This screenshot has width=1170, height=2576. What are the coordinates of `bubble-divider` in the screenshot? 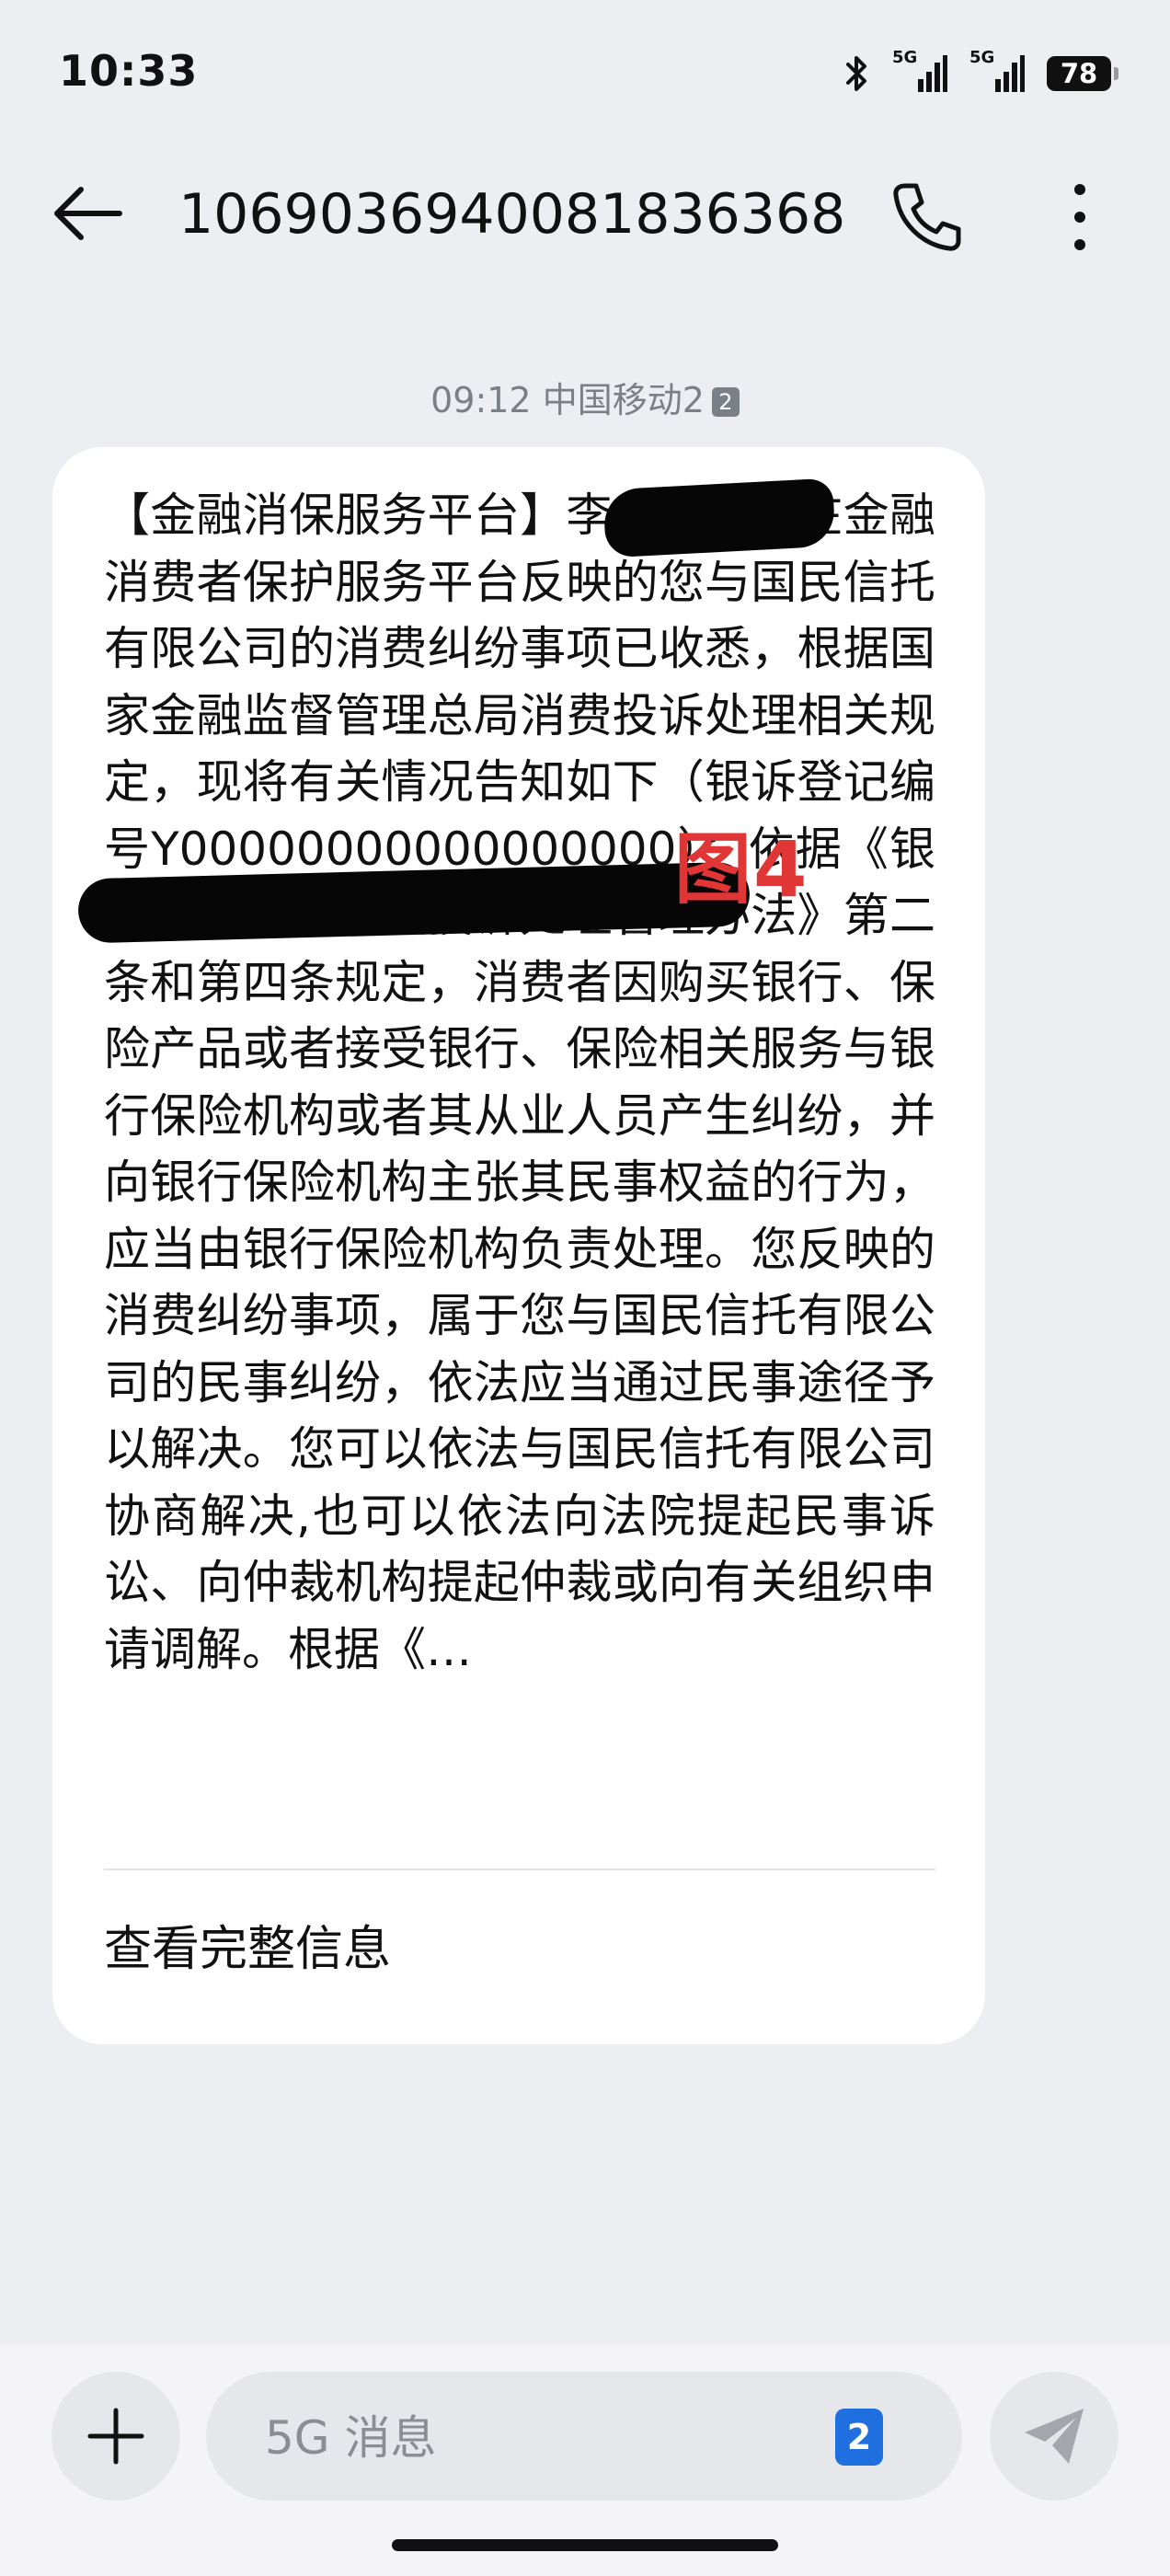 It's located at (519, 1869).